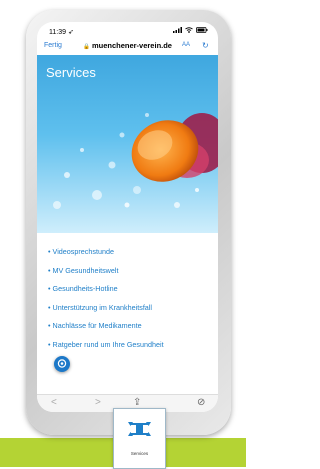 Image resolution: width=320 pixels, height=469 pixels. Describe the element at coordinates (70, 32) in the screenshot. I see `location-icon: ➶` at that location.